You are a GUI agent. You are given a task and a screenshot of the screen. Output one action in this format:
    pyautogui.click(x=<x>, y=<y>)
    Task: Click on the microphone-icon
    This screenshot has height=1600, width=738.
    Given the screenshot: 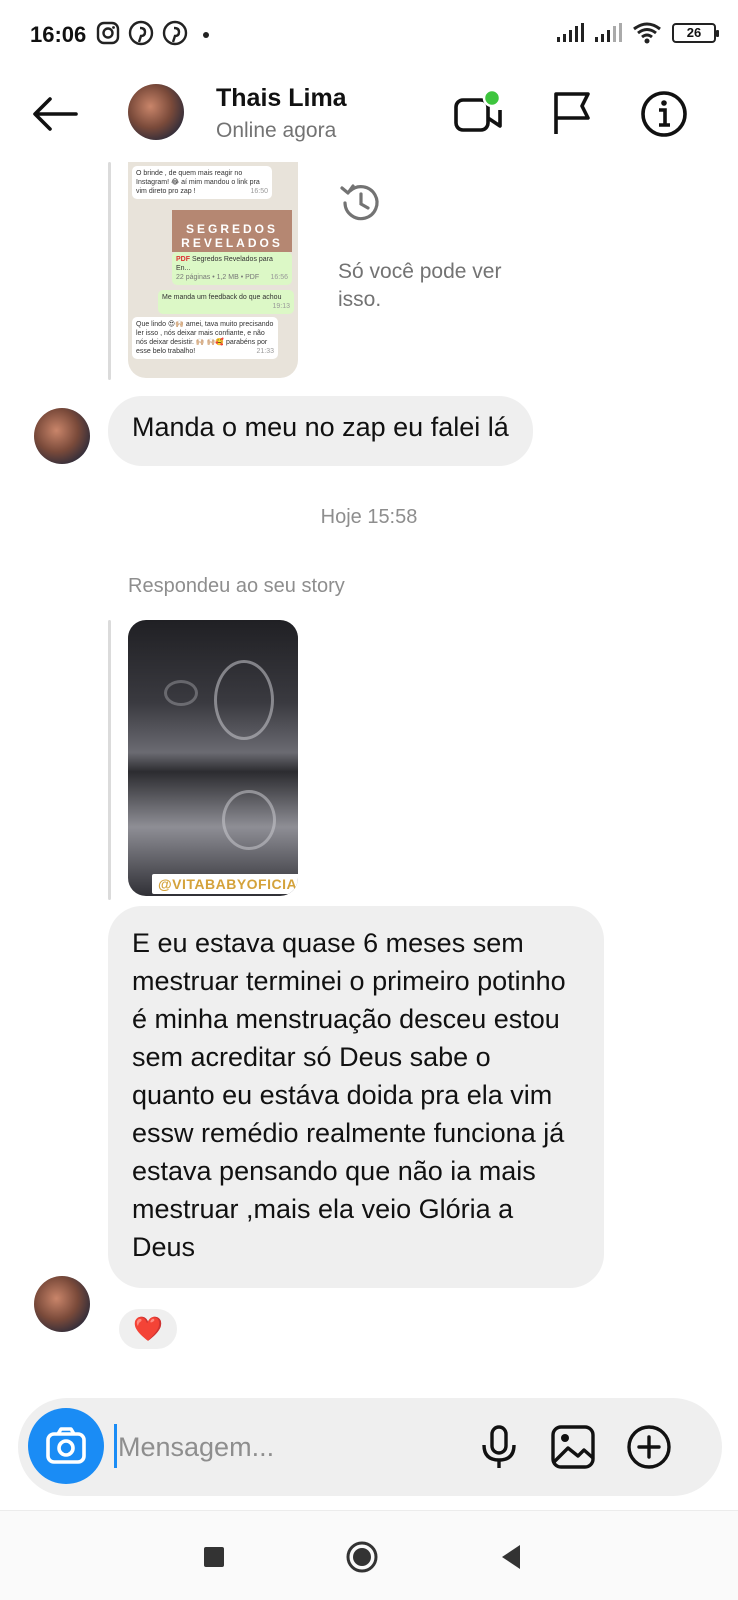 What is the action you would take?
    pyautogui.click(x=499, y=1447)
    